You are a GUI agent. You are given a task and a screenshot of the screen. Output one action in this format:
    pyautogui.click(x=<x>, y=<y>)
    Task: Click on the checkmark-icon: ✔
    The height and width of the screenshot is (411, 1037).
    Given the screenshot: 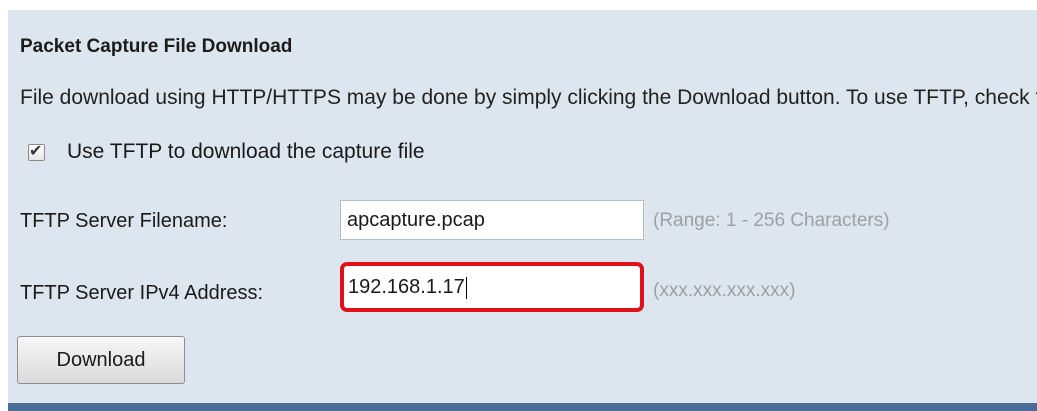 What is the action you would take?
    pyautogui.click(x=36, y=151)
    